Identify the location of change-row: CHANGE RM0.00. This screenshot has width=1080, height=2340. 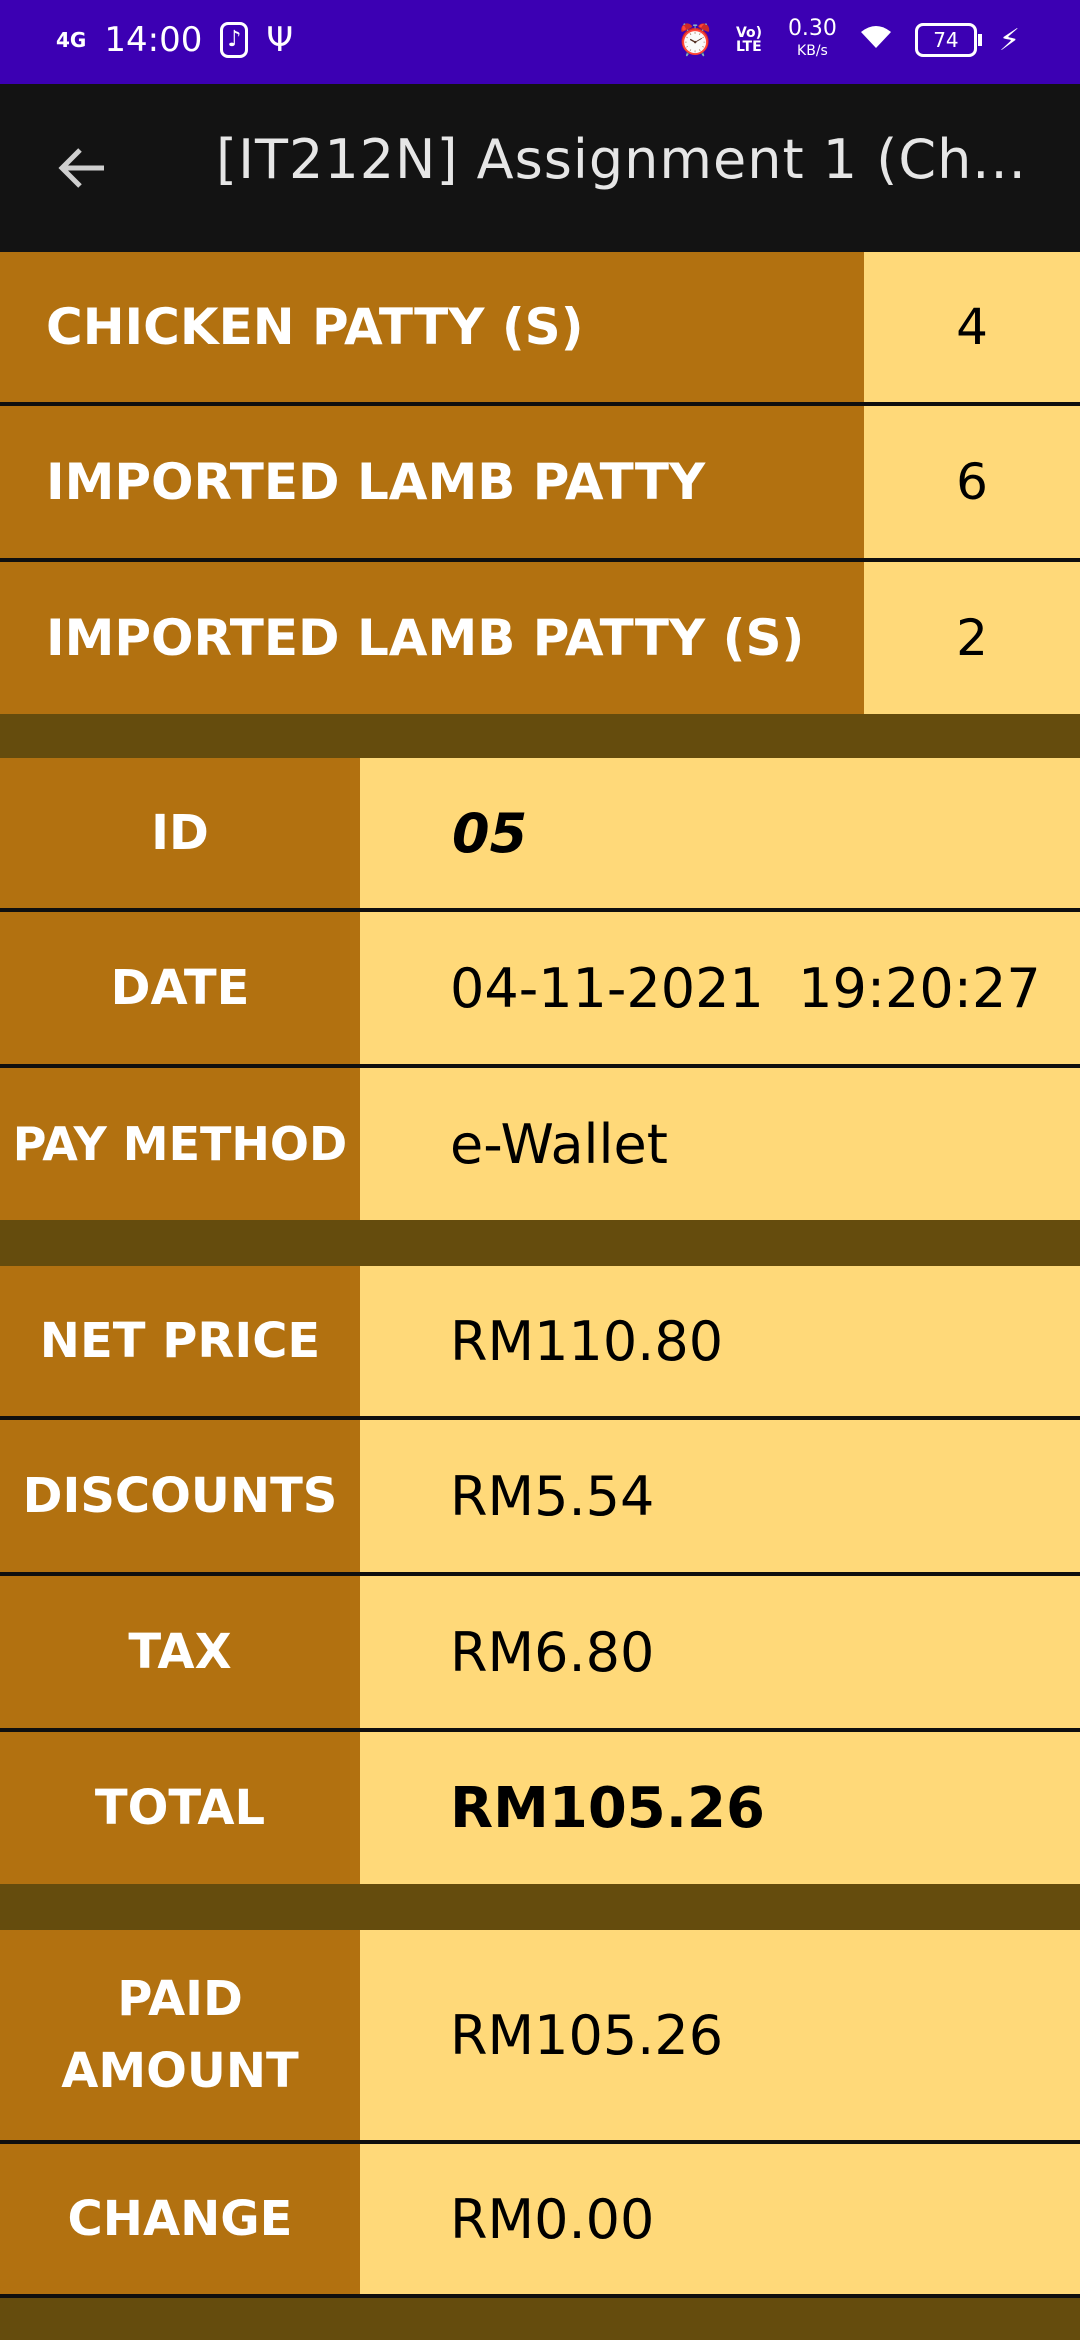
(540, 2219).